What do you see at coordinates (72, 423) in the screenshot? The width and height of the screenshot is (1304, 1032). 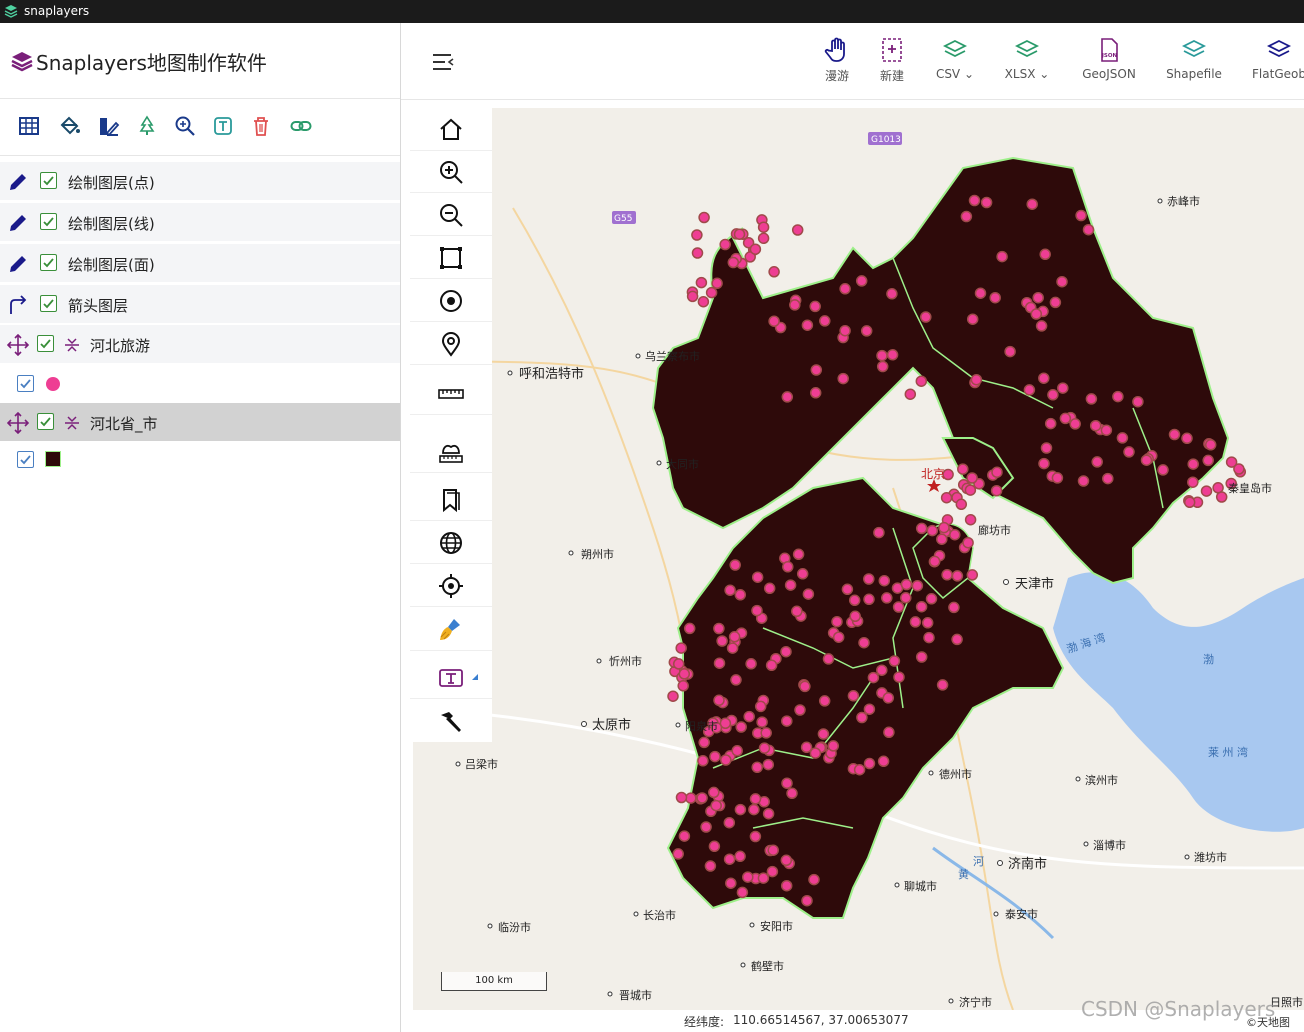 I see `collapse-icon` at bounding box center [72, 423].